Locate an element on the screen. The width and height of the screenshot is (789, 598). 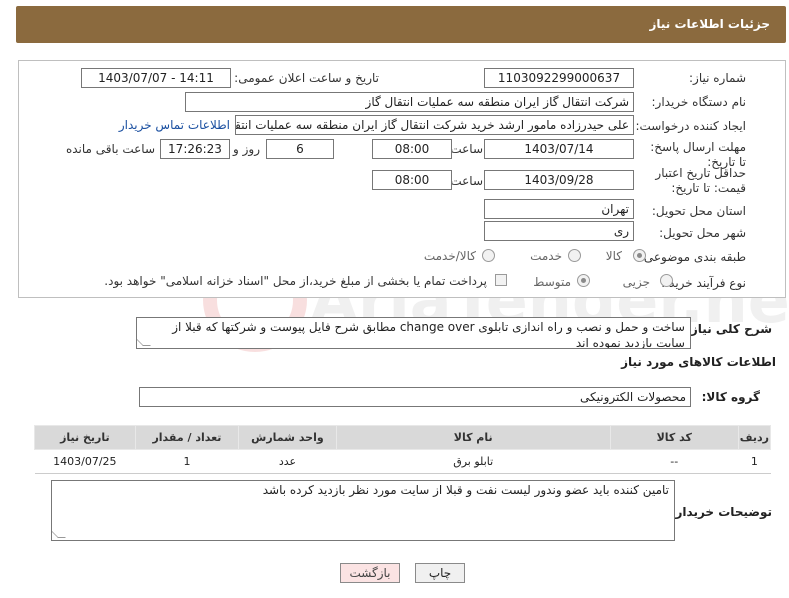
treasury-payment-checkbox is located at coordinates (501, 280).